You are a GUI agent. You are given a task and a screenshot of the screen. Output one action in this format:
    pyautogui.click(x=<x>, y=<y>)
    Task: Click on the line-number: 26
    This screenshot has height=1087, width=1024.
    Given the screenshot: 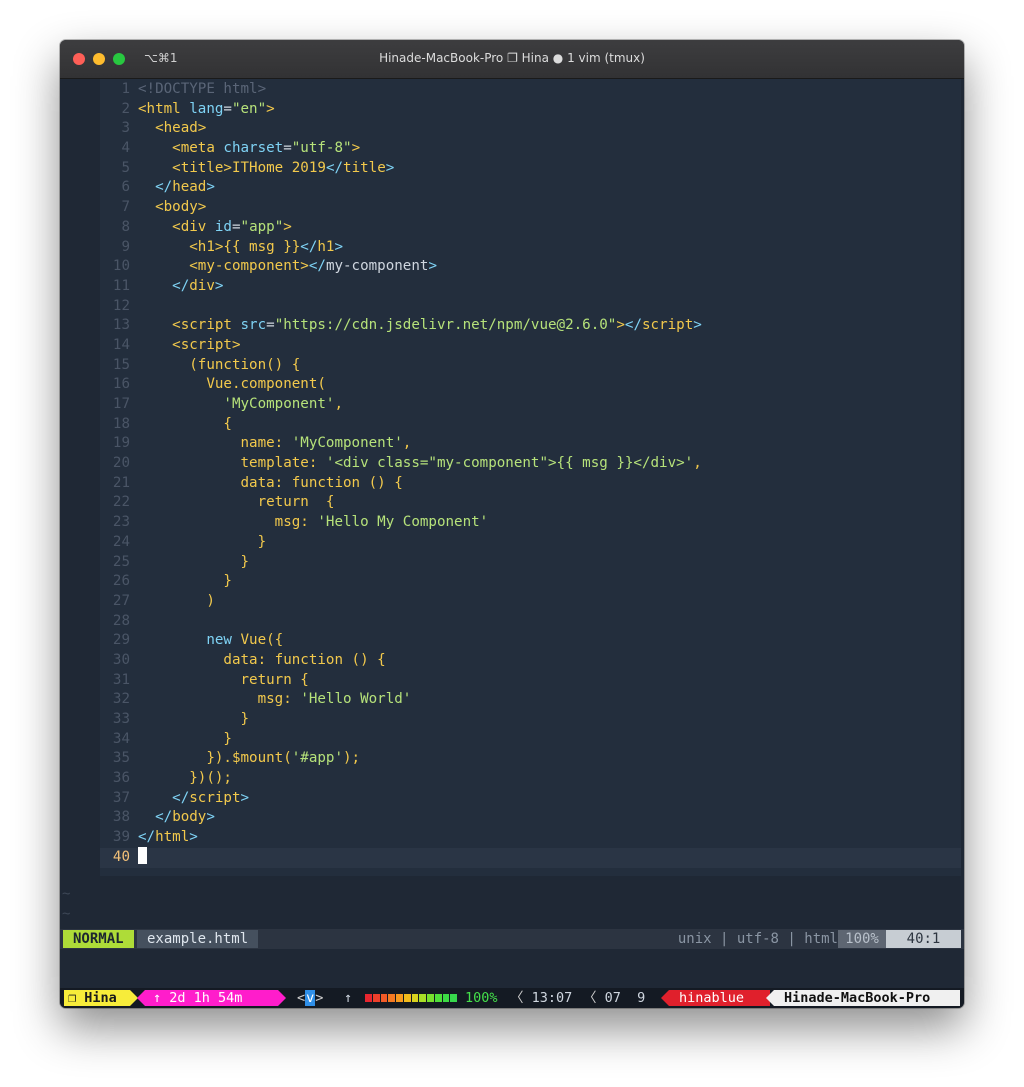 What is the action you would take?
    pyautogui.click(x=121, y=581)
    